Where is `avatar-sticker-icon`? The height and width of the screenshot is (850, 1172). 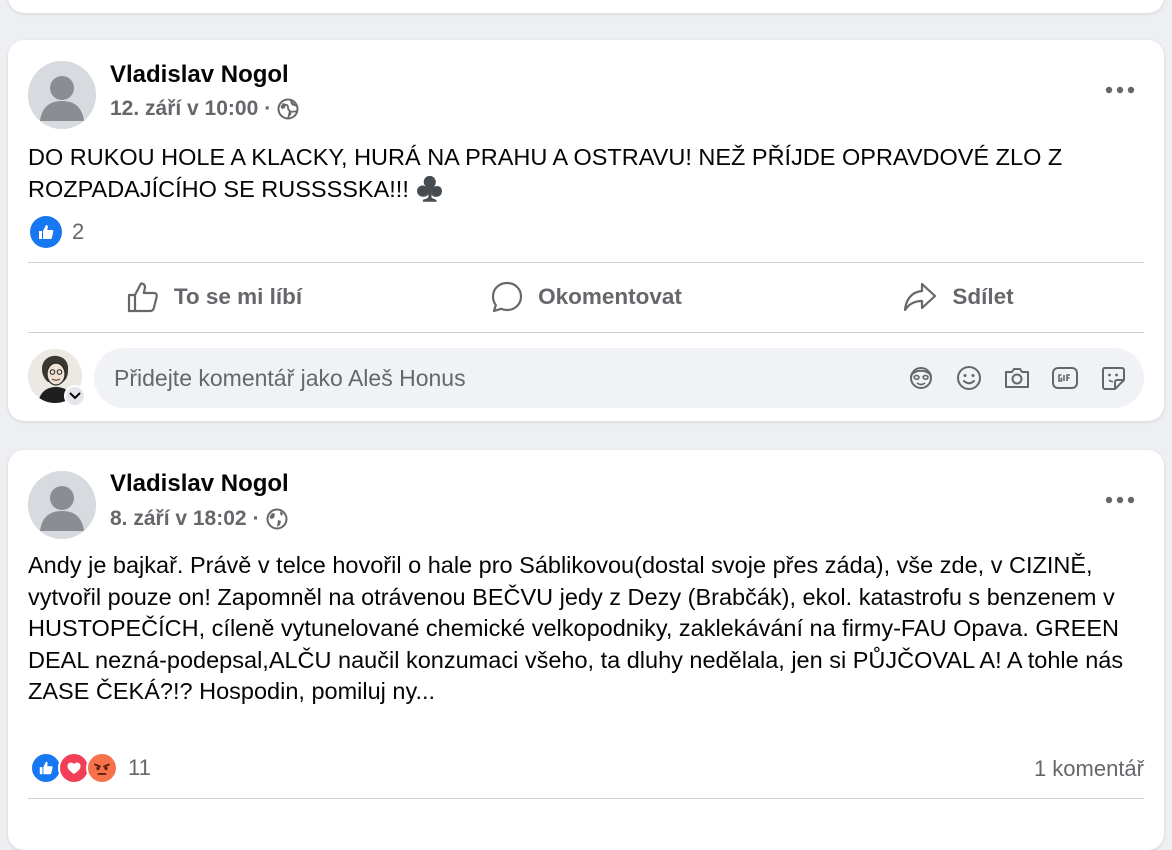
avatar-sticker-icon is located at coordinates (921, 378).